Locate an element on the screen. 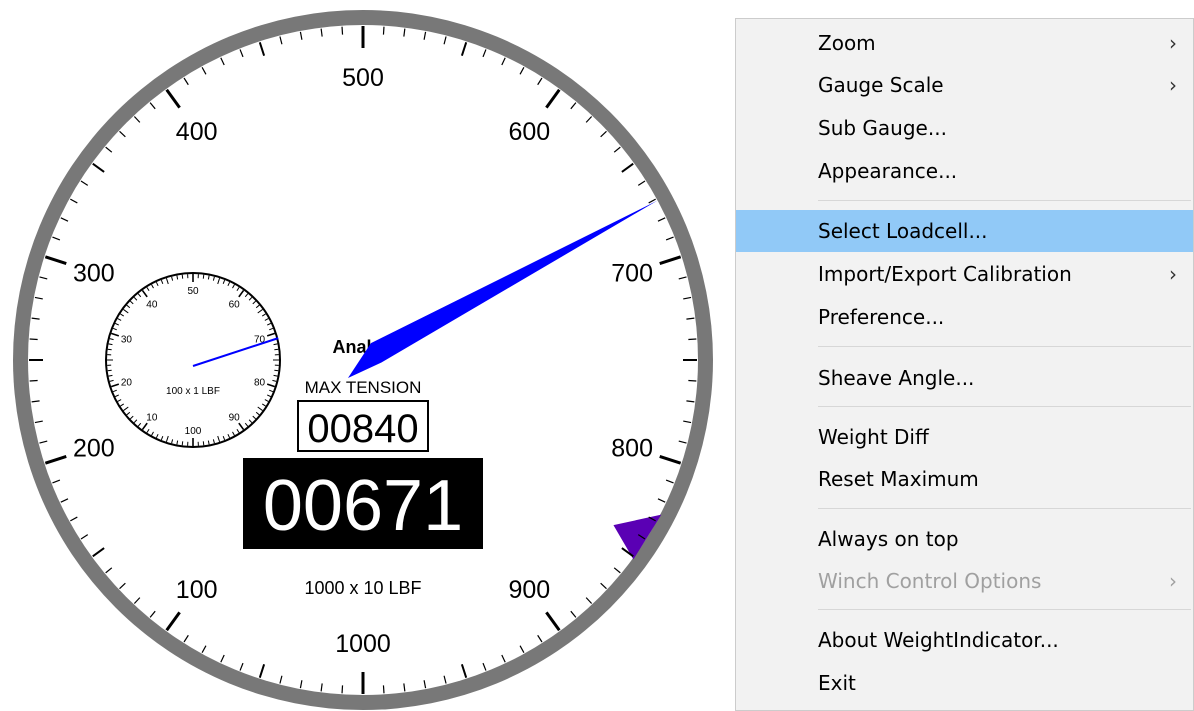  sub-gauge: 102030405060708090100 100 x 1 LBF is located at coordinates (193, 360).